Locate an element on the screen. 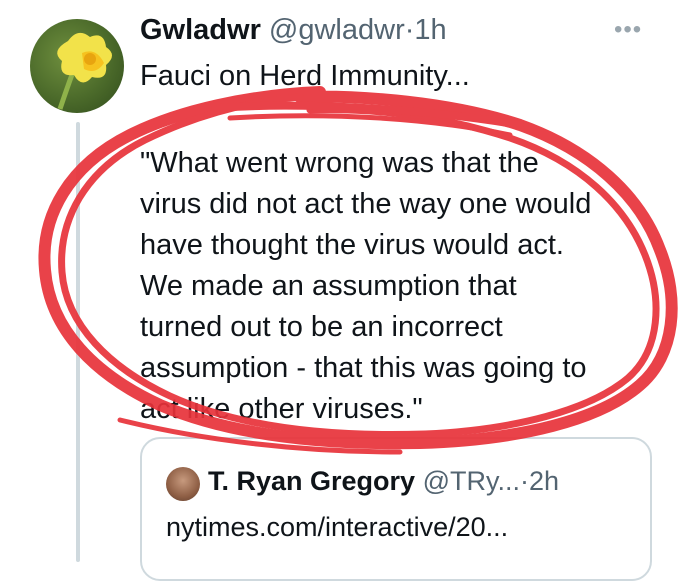  tweet-time: 1h is located at coordinates (430, 30).